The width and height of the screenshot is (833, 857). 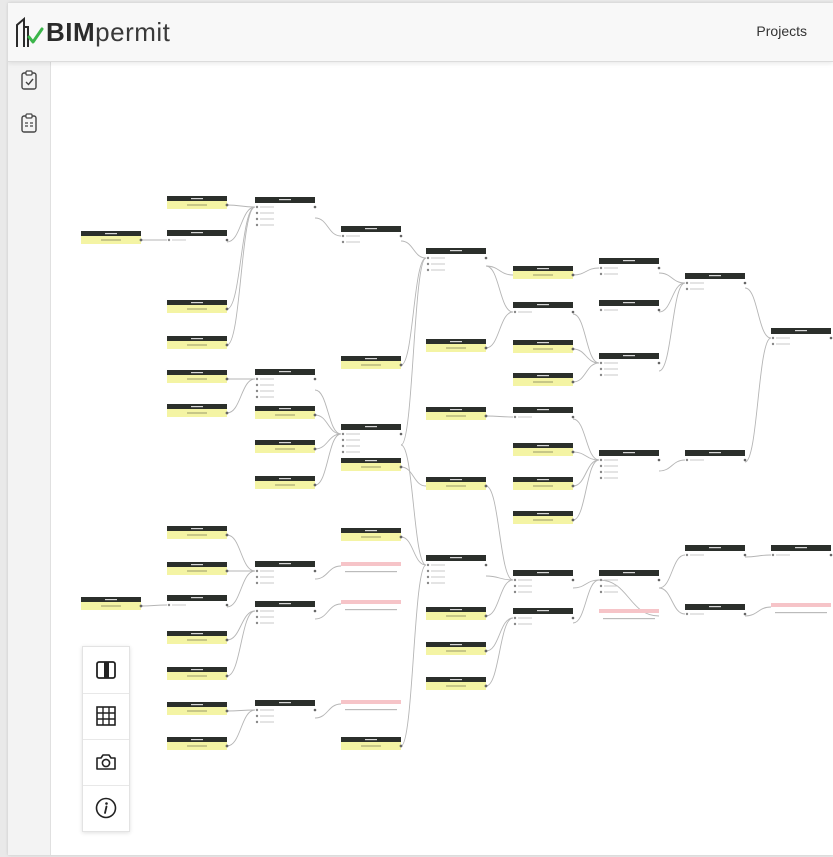 I want to click on brand-name-bold: BIM, so click(x=71, y=31).